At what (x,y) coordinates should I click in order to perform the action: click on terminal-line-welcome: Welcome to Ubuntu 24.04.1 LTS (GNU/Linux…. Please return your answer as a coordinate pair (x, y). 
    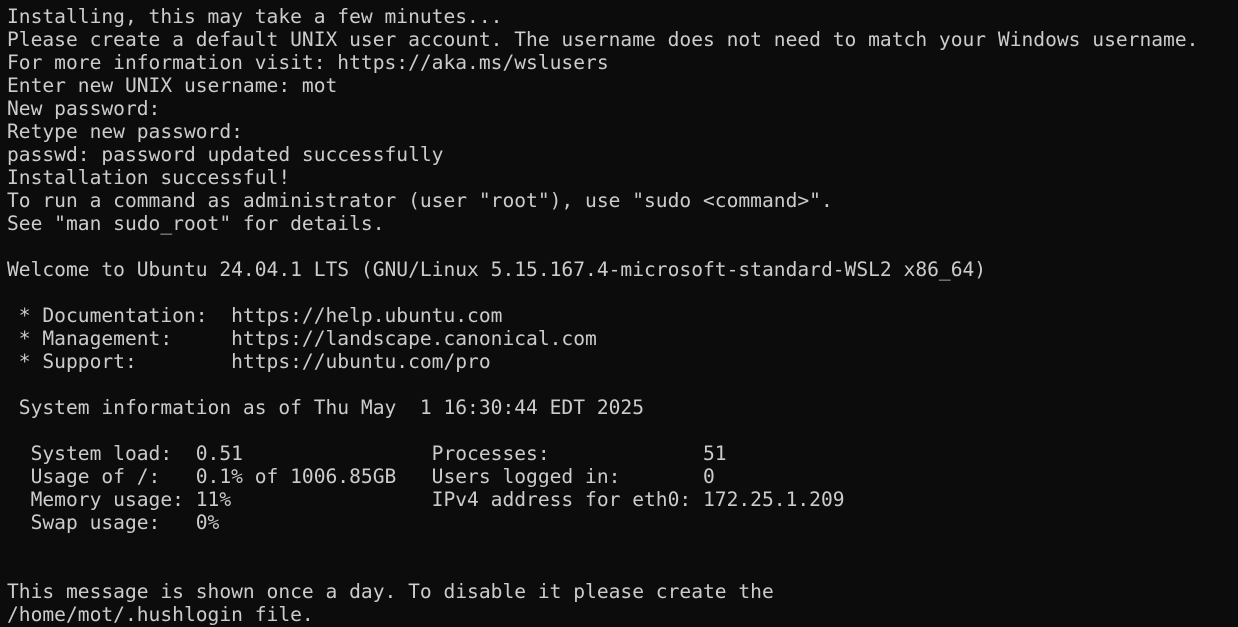
    Looking at the image, I should click on (497, 269).